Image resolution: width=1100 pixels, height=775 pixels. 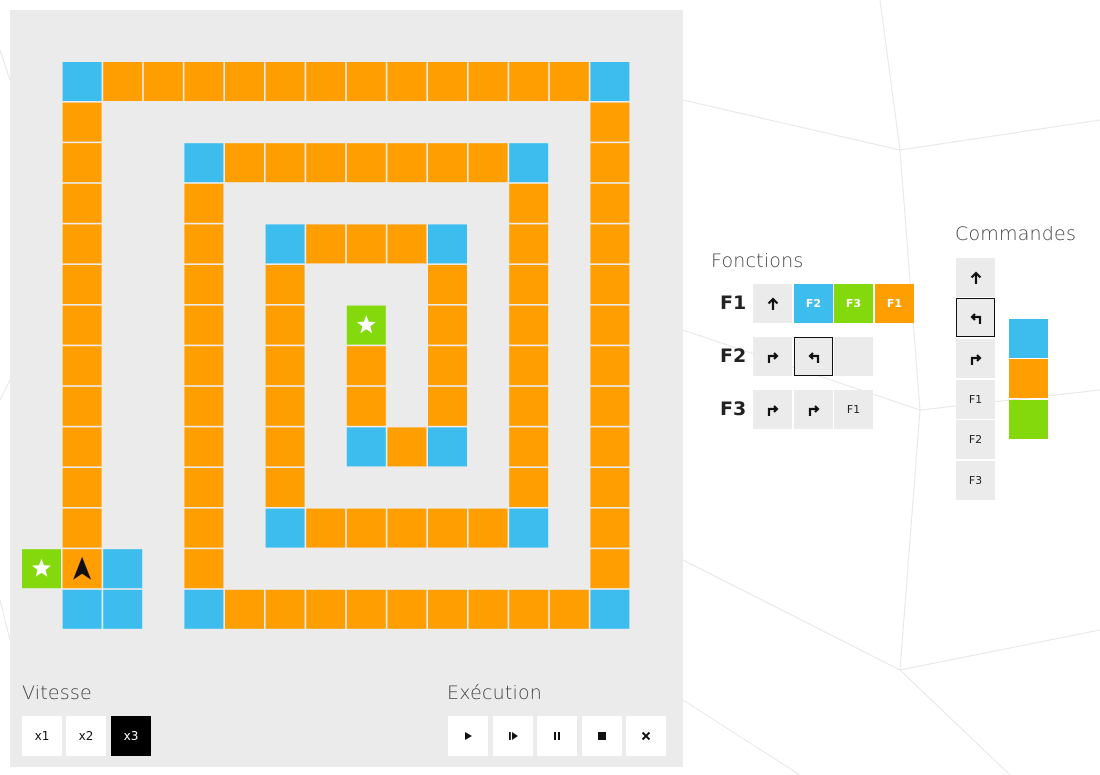 What do you see at coordinates (42, 736) in the screenshot?
I see `speed-x1-button: x1` at bounding box center [42, 736].